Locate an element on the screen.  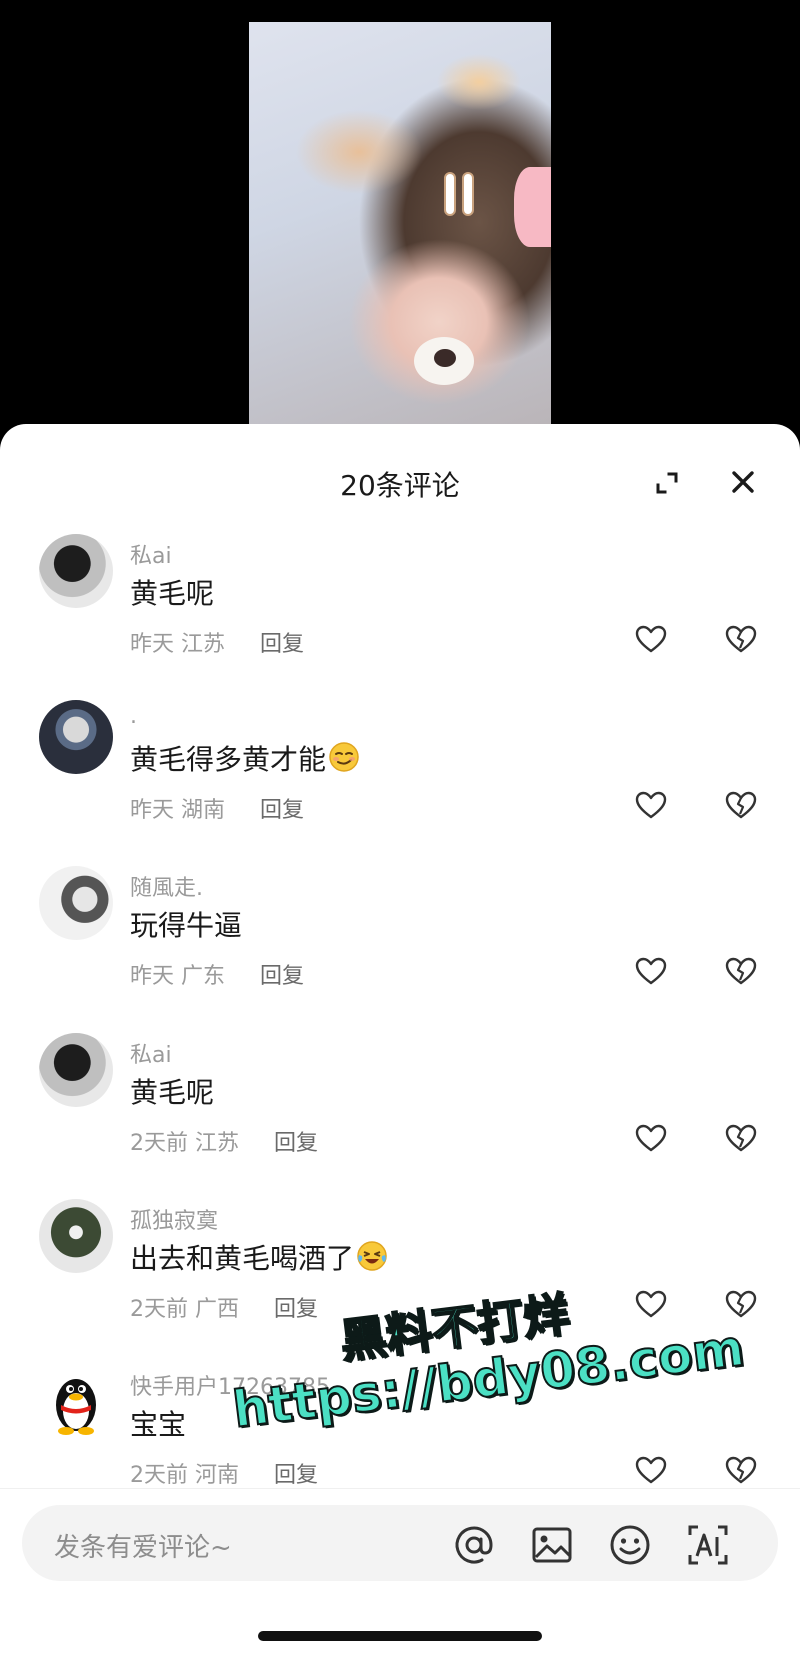
comment-text: 玩得牛逼 is located at coordinates (186, 925).